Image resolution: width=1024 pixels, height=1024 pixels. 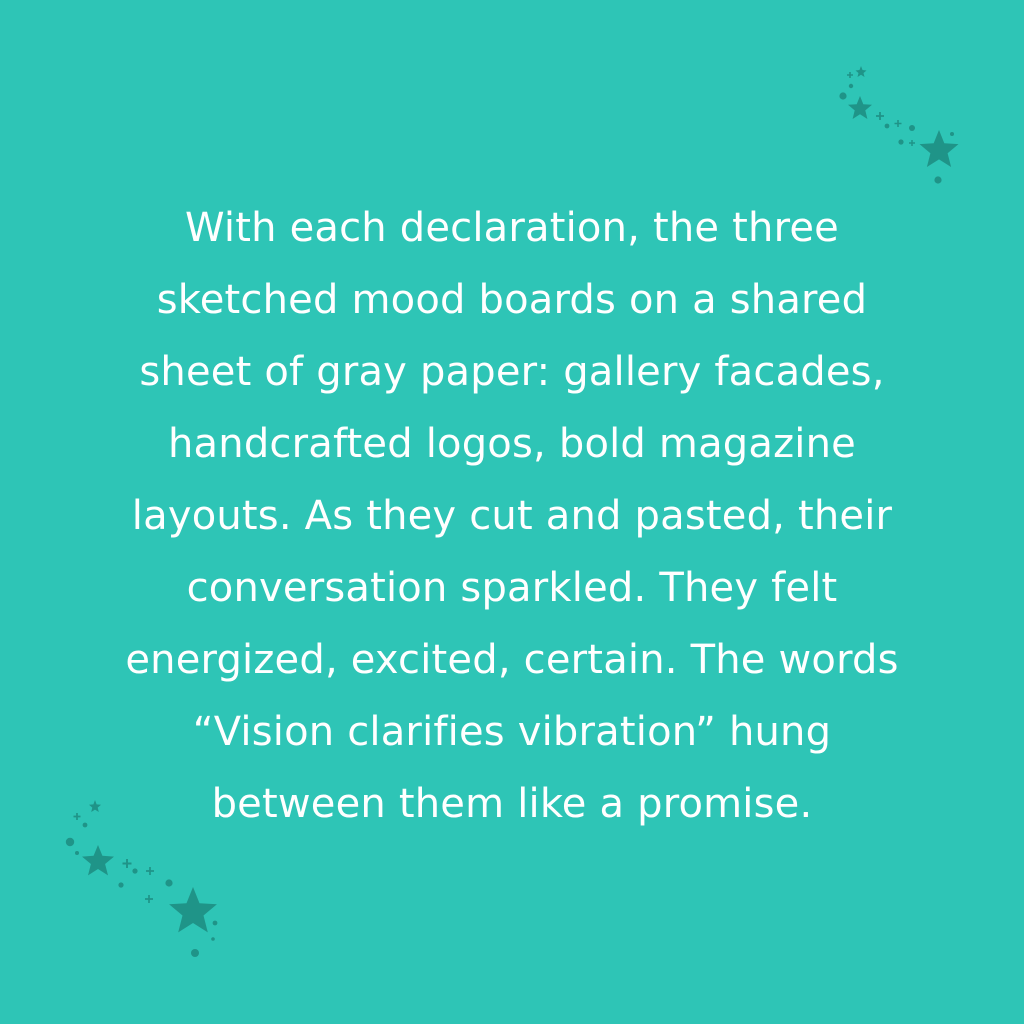 I want to click on text-line: With each declaration, the three, so click(x=512, y=228).